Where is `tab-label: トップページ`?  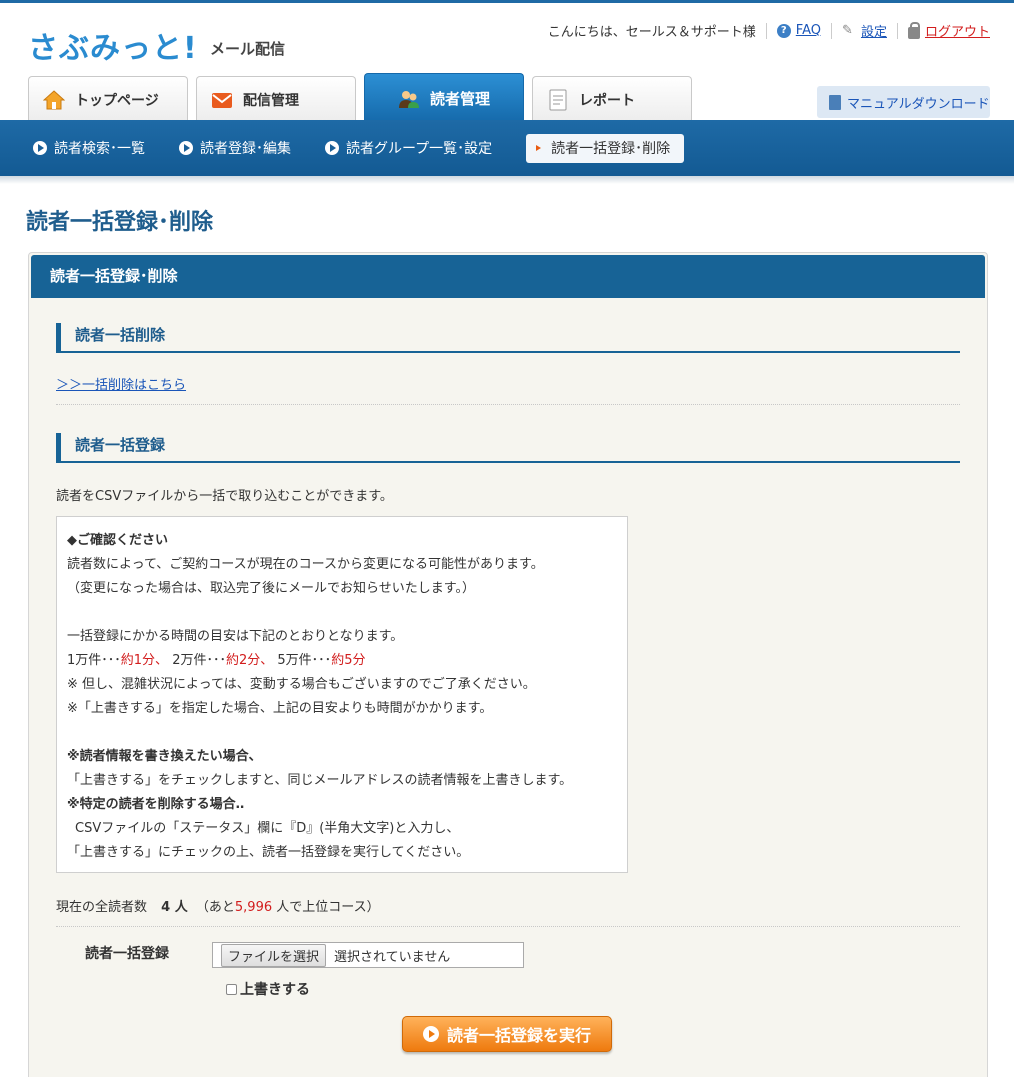
tab-label: トップページ is located at coordinates (117, 101).